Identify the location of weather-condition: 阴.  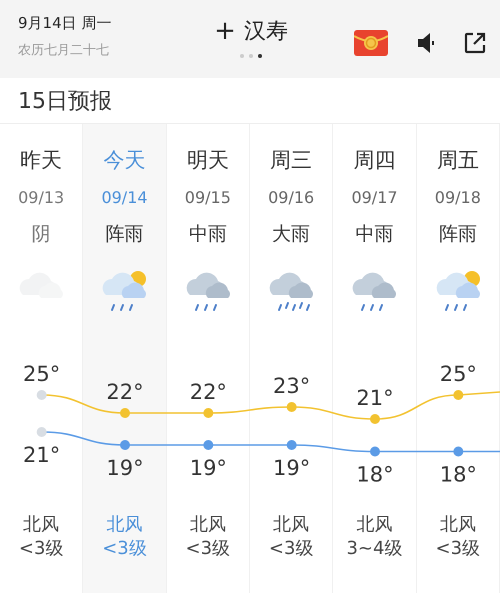
(41, 234).